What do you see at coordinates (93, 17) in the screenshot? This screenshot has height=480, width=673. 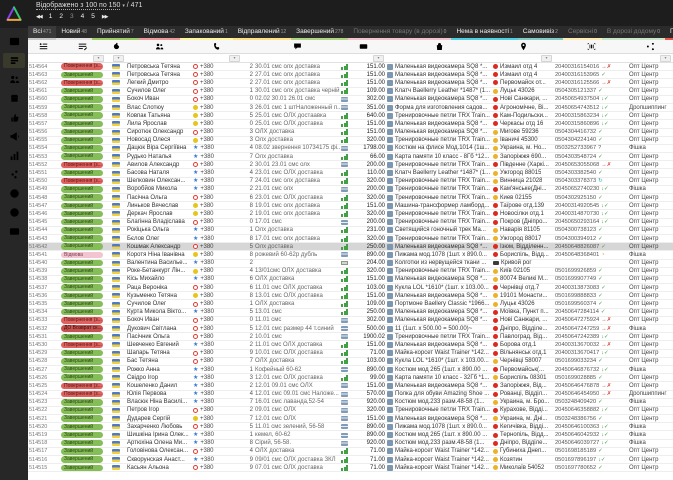 I see `page-button-5: 5` at bounding box center [93, 17].